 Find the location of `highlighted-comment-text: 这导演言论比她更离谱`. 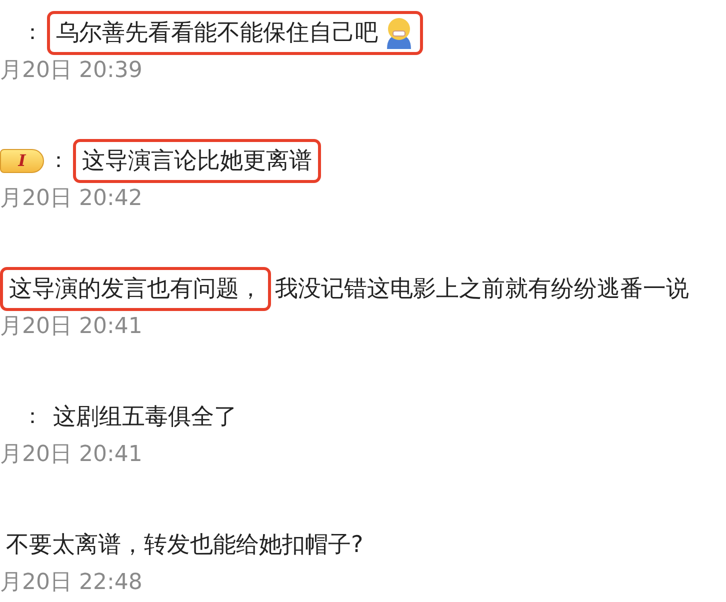

highlighted-comment-text: 这导演言论比她更离谱 is located at coordinates (197, 161).